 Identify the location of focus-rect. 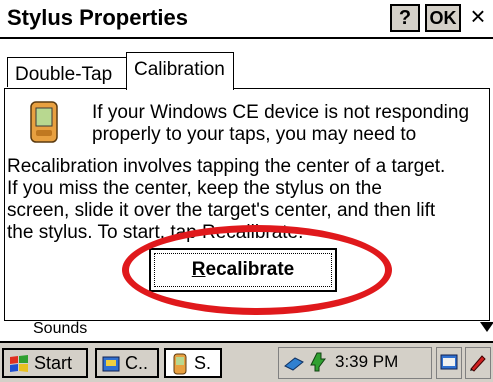
(243, 270).